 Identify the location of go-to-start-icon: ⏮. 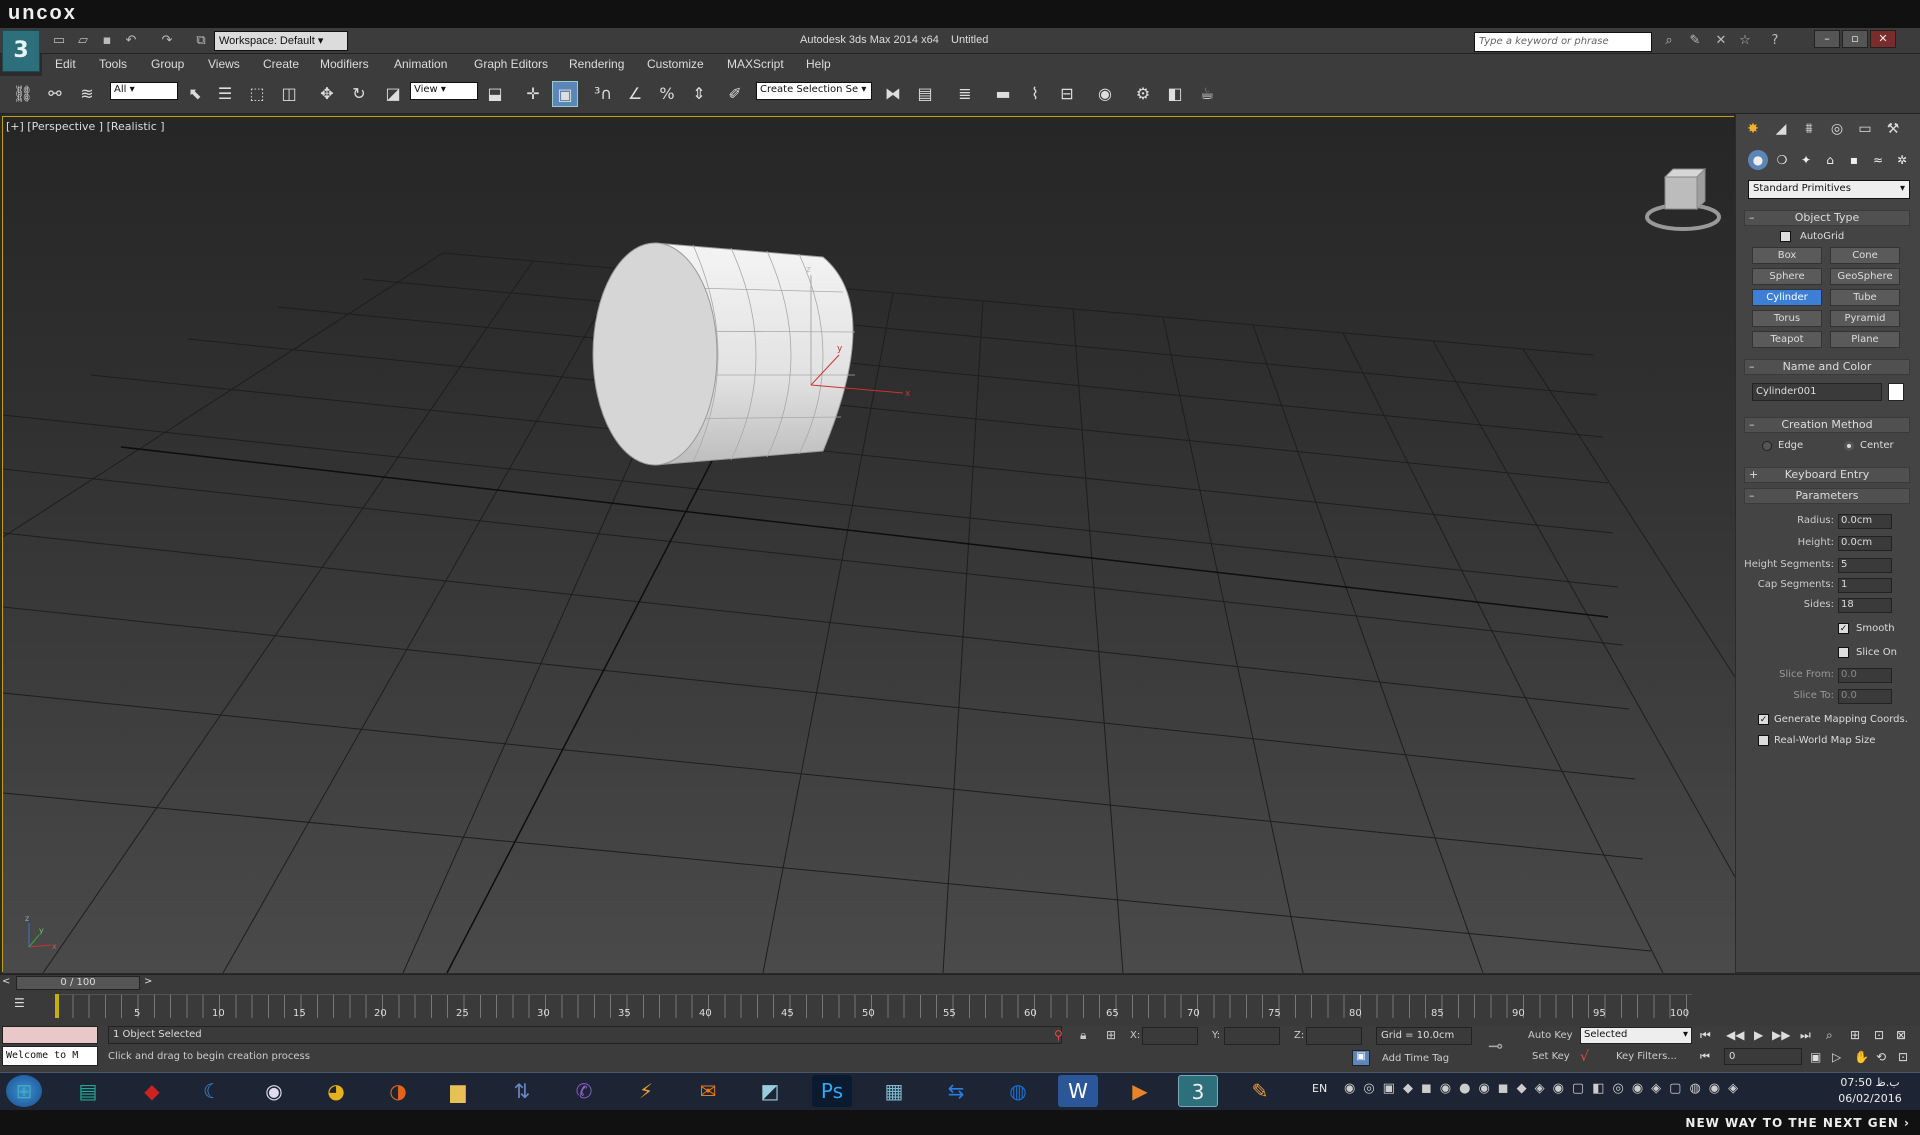
(1705, 1035).